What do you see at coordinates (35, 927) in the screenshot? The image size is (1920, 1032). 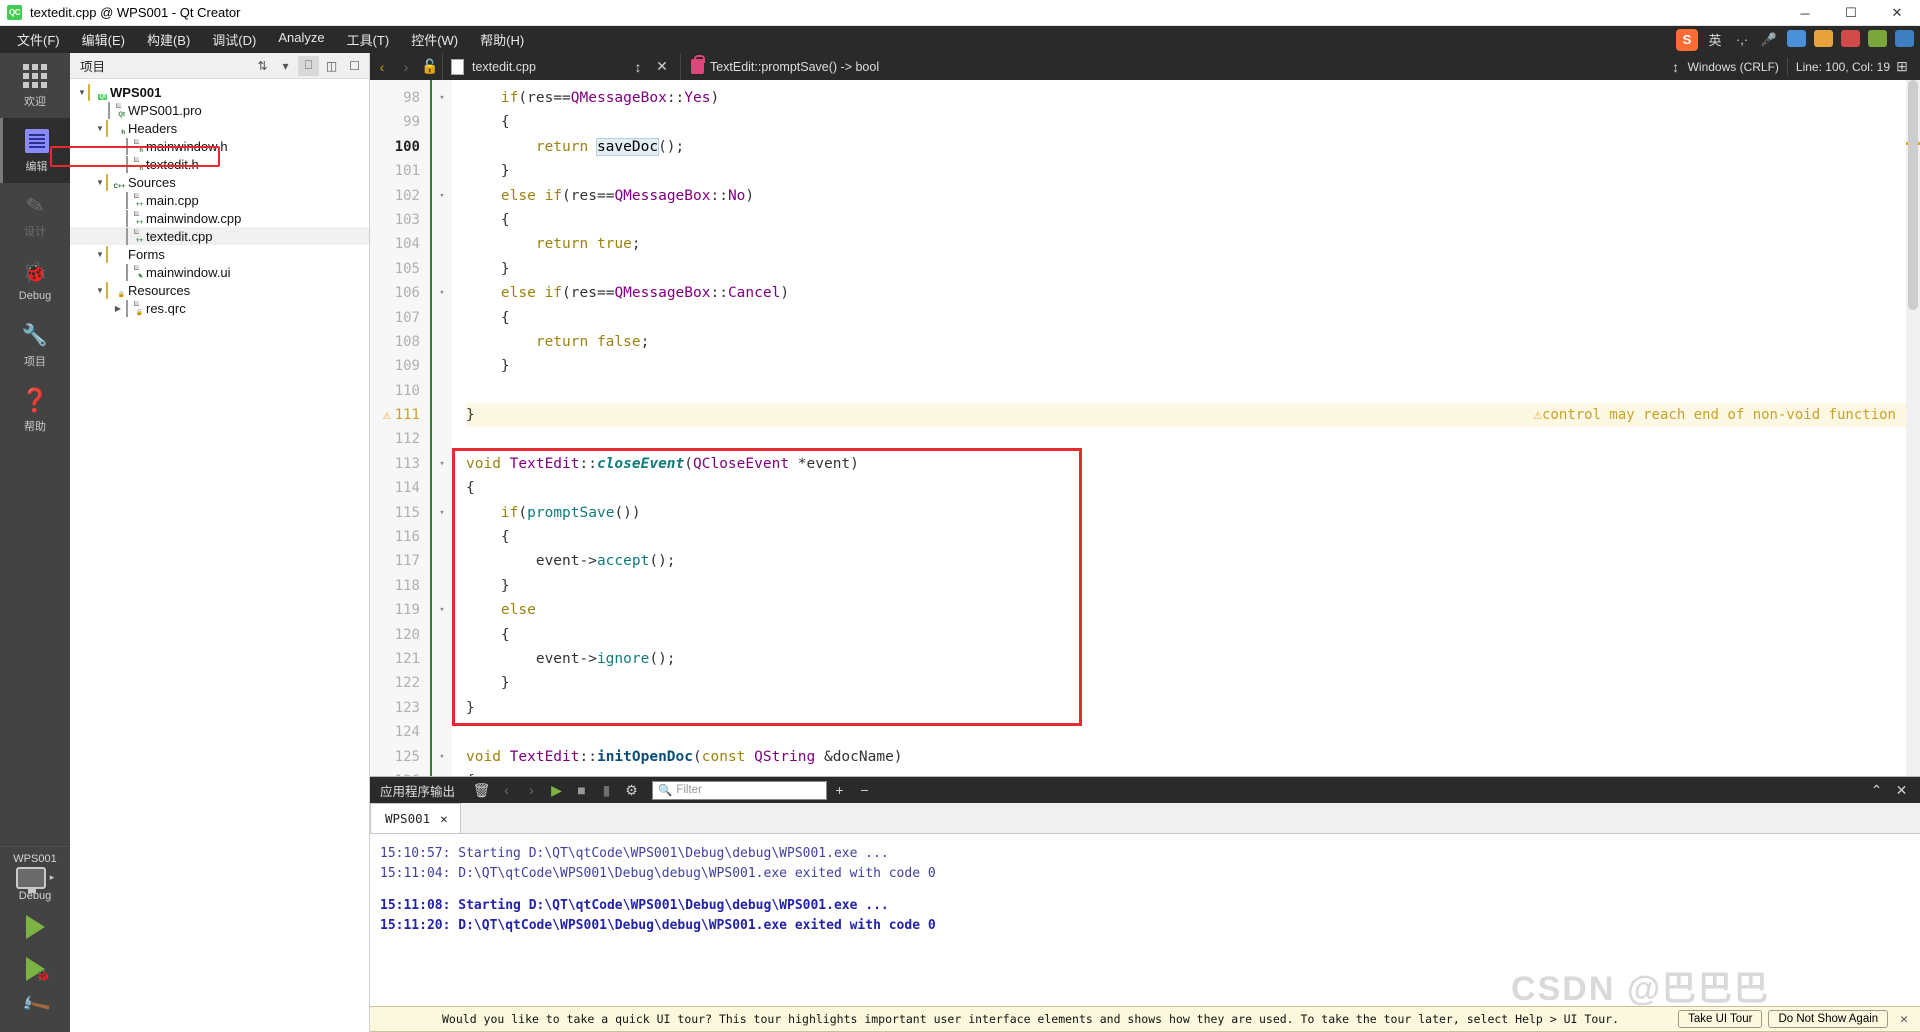 I see `run-button` at bounding box center [35, 927].